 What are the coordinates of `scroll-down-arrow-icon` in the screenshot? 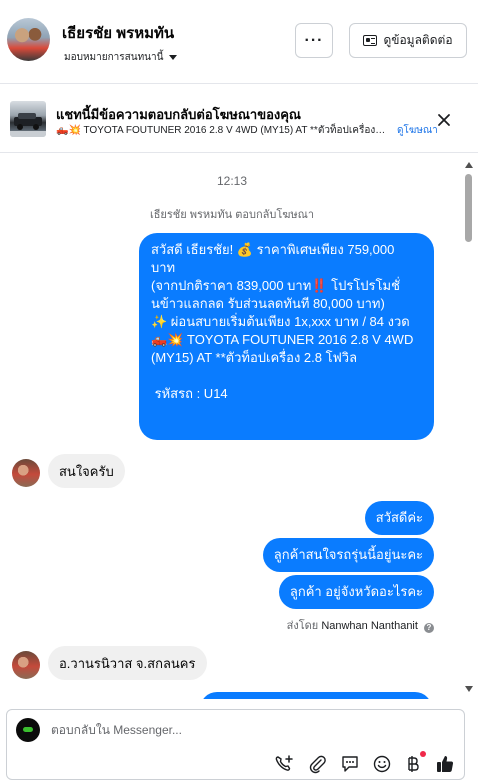 It's located at (469, 689).